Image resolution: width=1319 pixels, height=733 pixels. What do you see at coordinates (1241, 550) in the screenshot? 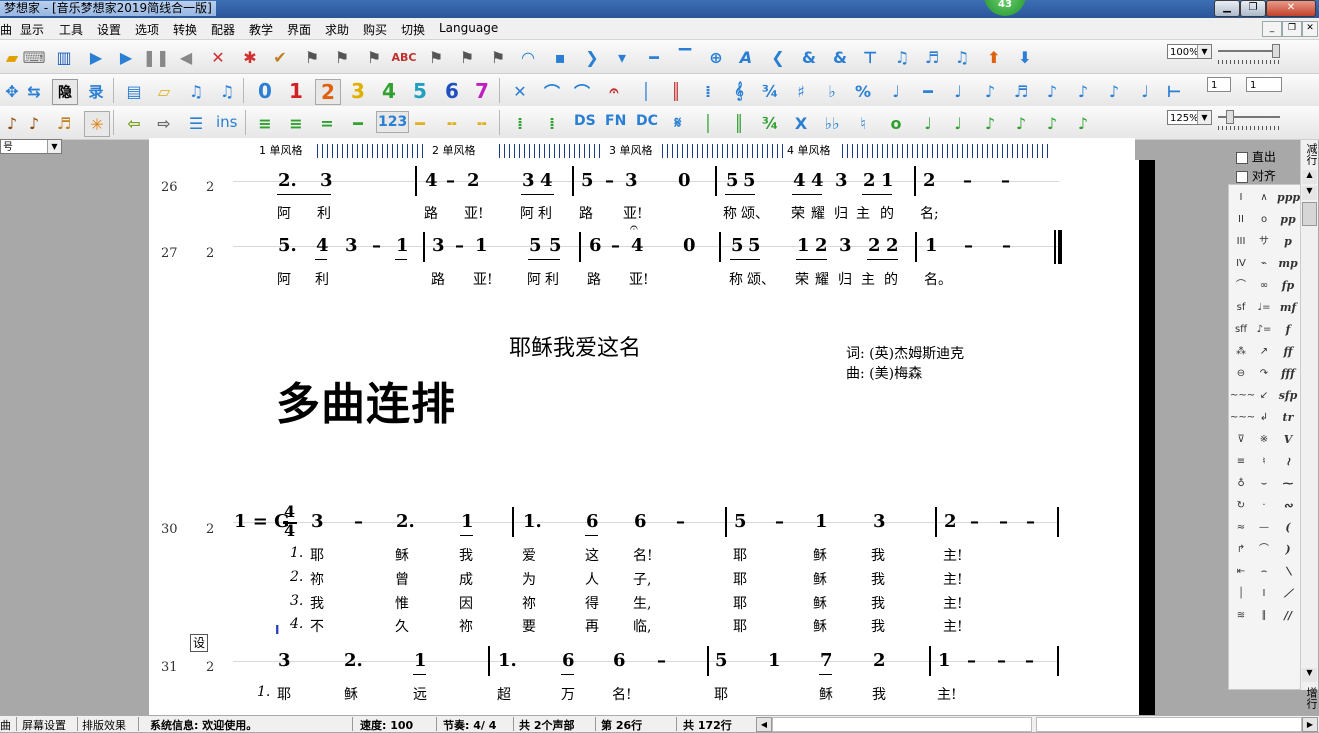
I see `palette-symbol-button: ↱` at bounding box center [1241, 550].